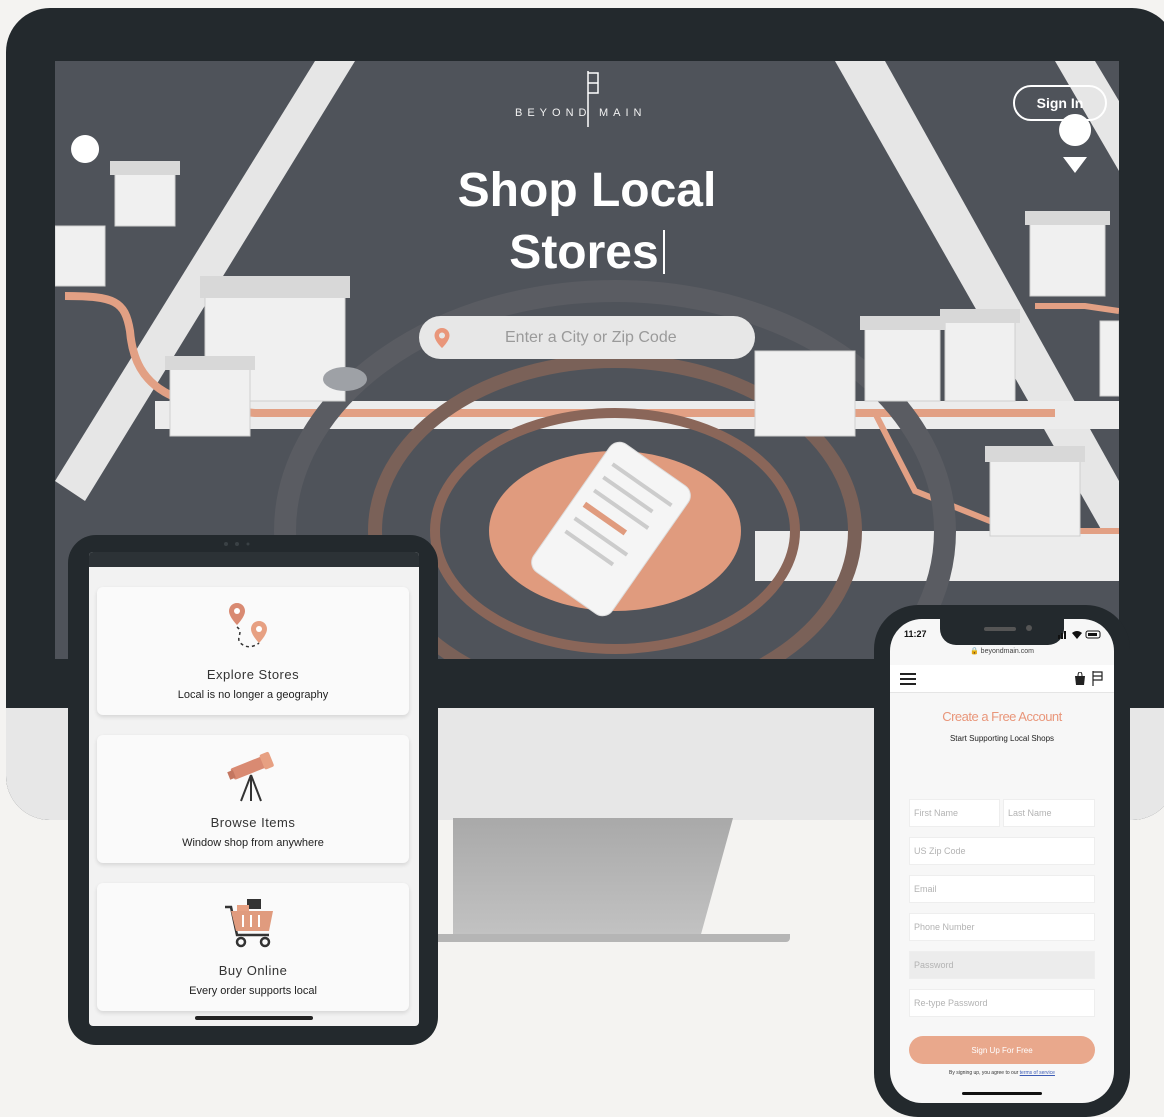  I want to click on browse-items-card: Browse Items Window shop from anywhere, so click(253, 799).